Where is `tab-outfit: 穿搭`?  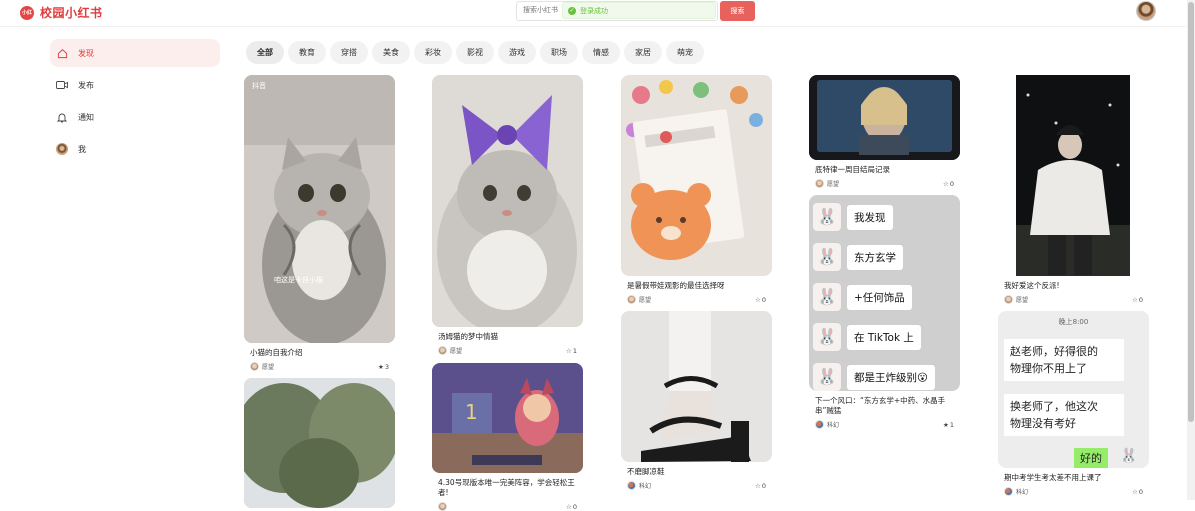 tab-outfit: 穿搭 is located at coordinates (349, 52).